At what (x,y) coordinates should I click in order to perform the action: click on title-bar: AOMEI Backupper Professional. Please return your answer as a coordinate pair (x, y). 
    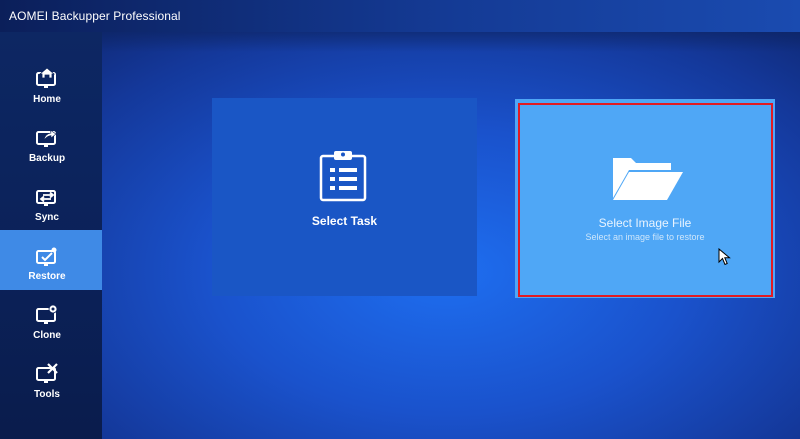
    Looking at the image, I should click on (400, 16).